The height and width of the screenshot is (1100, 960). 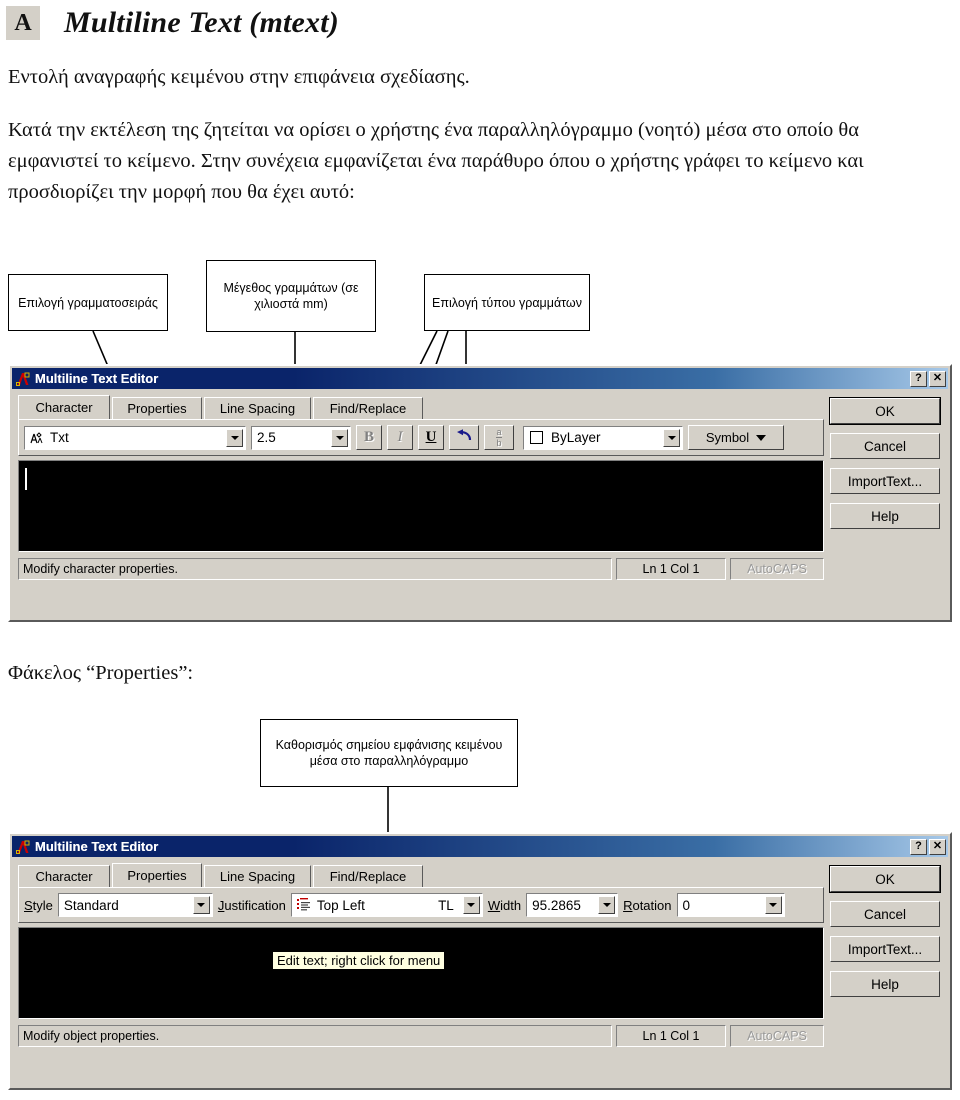 I want to click on rotation-combo-arrow-icon, so click(x=773, y=905).